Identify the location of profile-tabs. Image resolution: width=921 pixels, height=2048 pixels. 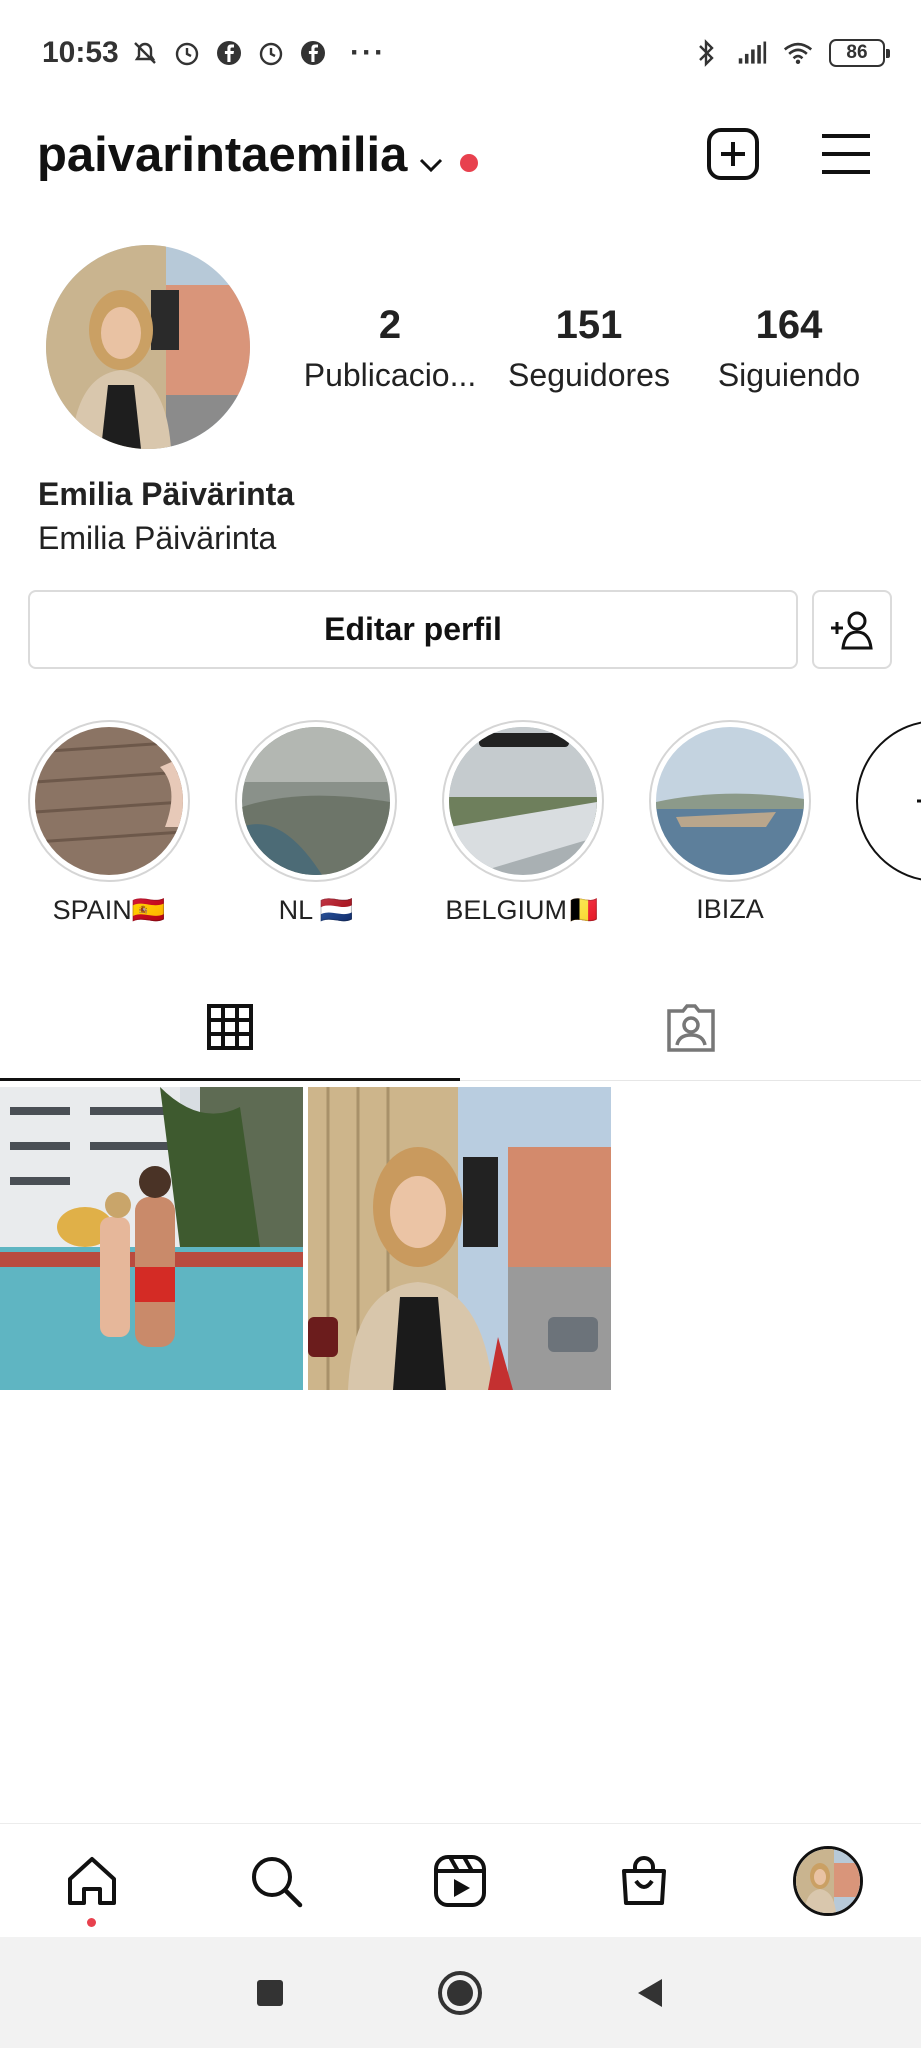
(460, 1028).